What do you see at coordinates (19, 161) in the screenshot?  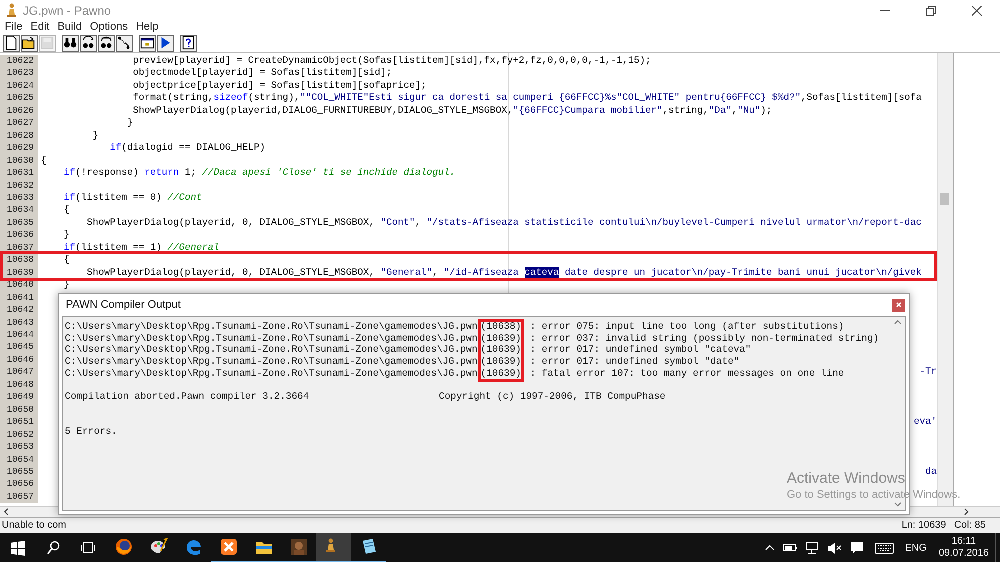 I see `line-number: 10630` at bounding box center [19, 161].